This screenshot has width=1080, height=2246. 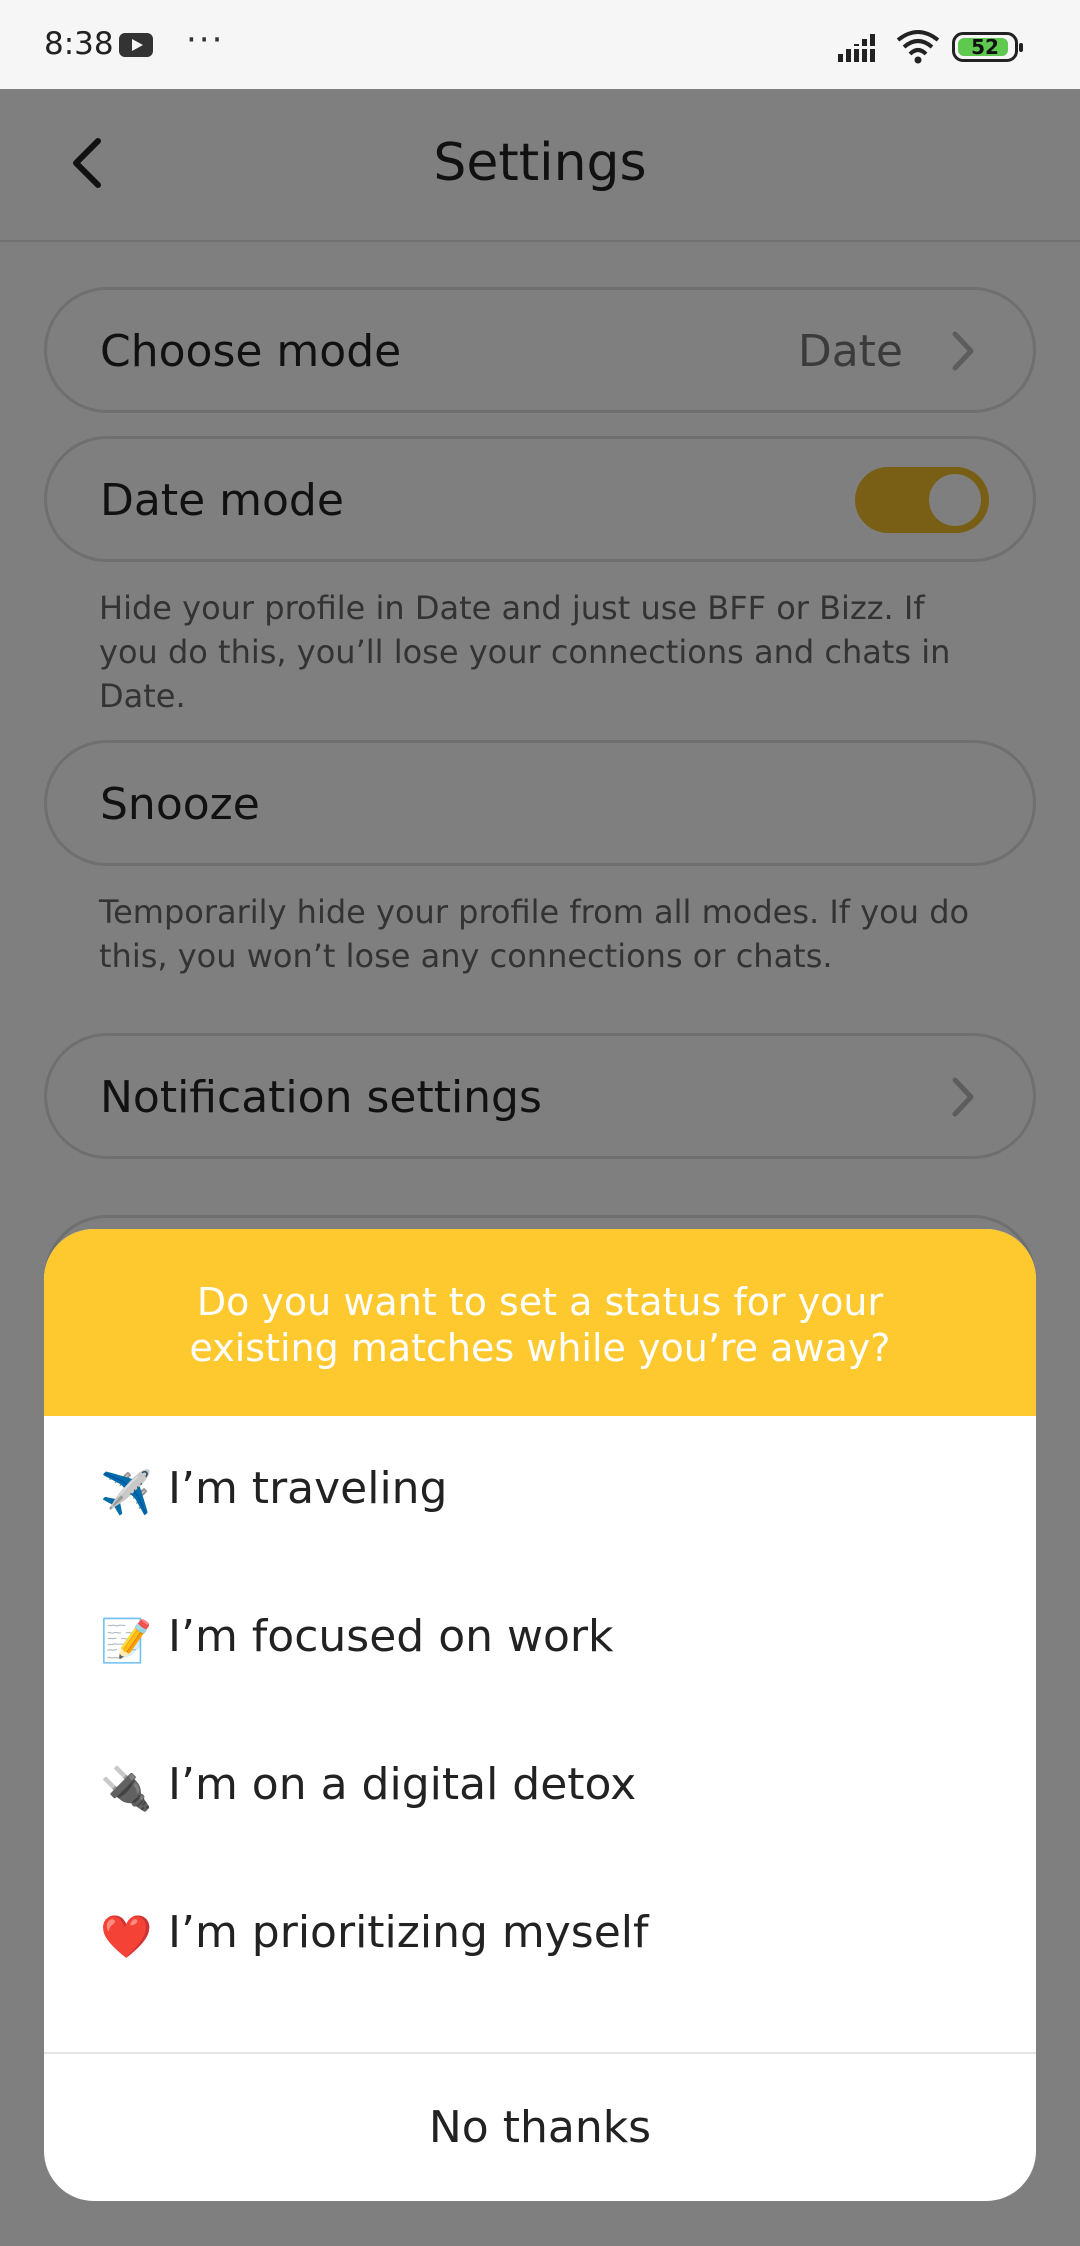 I want to click on status-option-work: 📝 I’m focused on work, so click(x=540, y=1640).